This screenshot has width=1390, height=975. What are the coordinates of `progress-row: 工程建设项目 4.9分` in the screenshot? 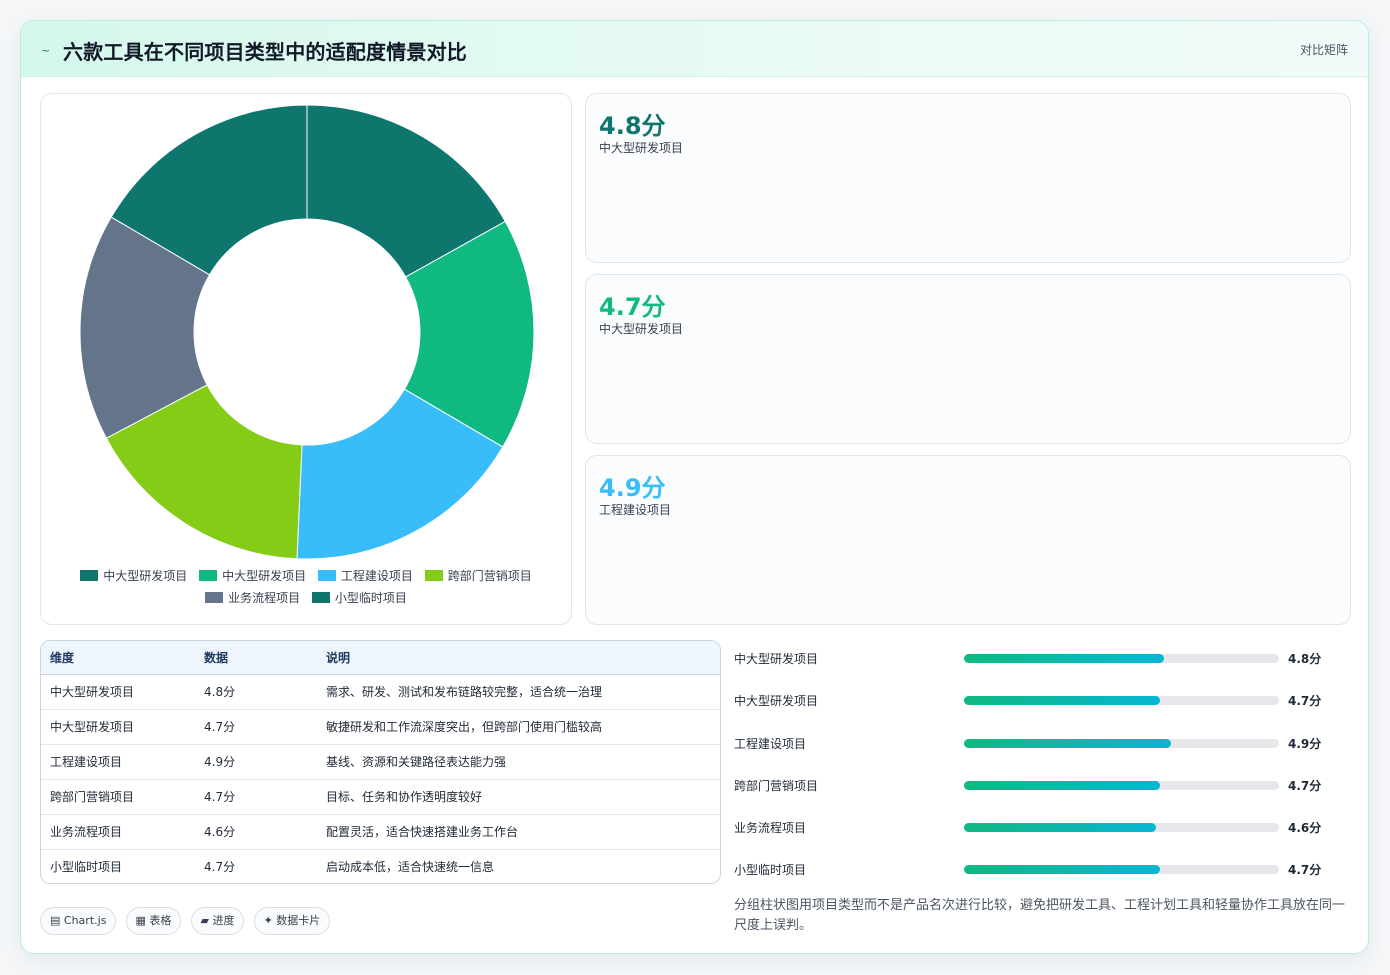 It's located at (1041, 743).